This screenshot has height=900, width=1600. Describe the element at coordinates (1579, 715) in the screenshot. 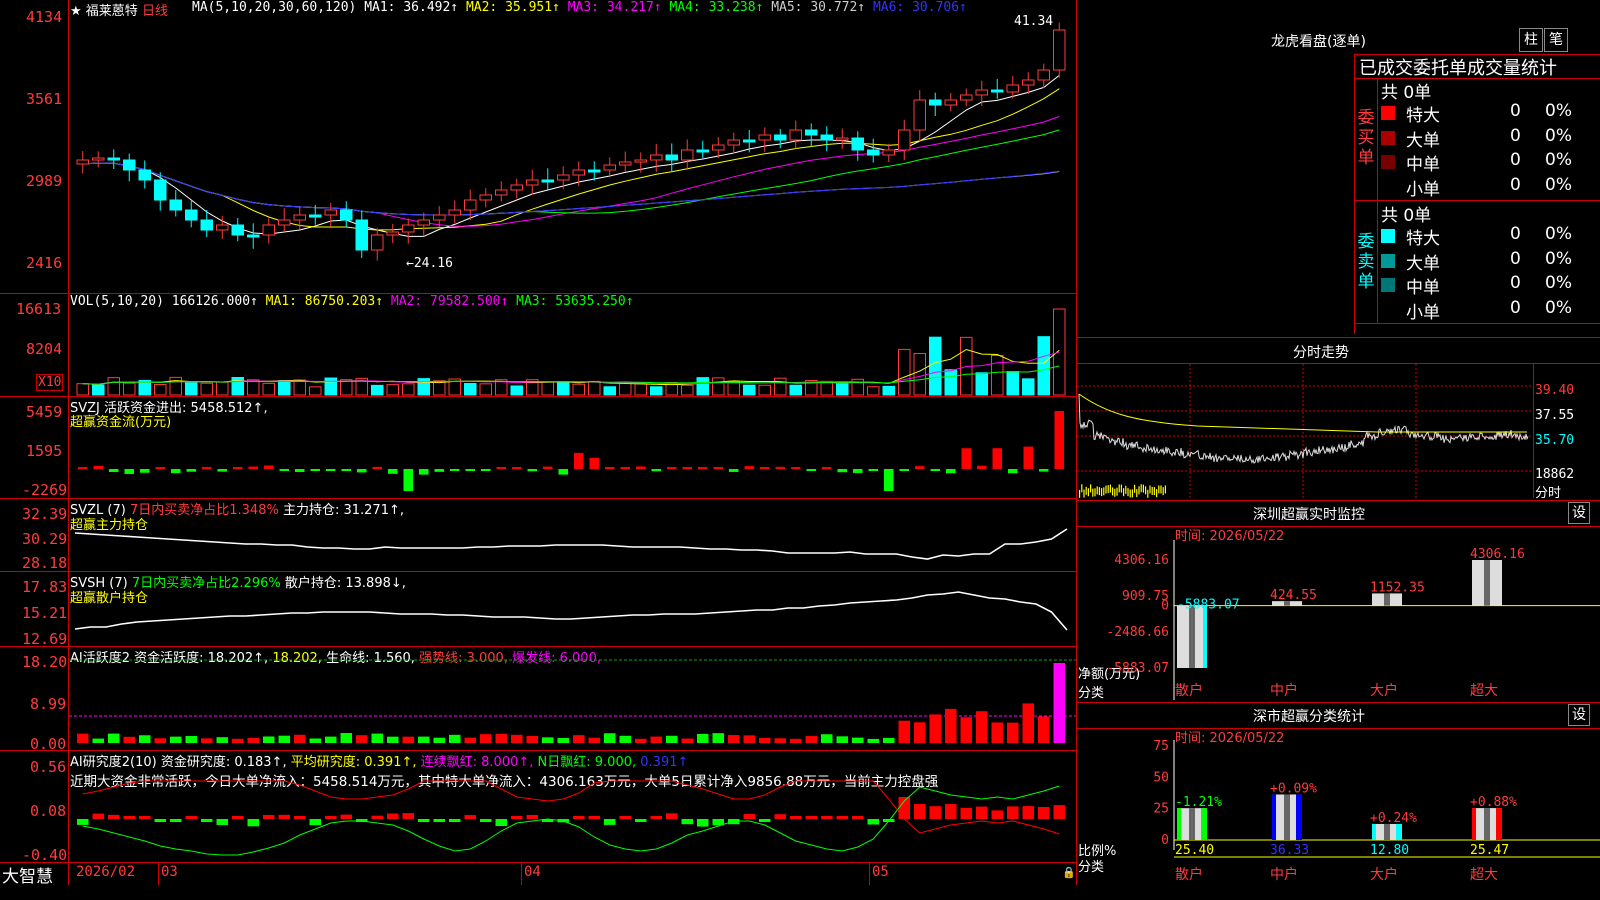

I see `classify-settings-button: 设` at that location.